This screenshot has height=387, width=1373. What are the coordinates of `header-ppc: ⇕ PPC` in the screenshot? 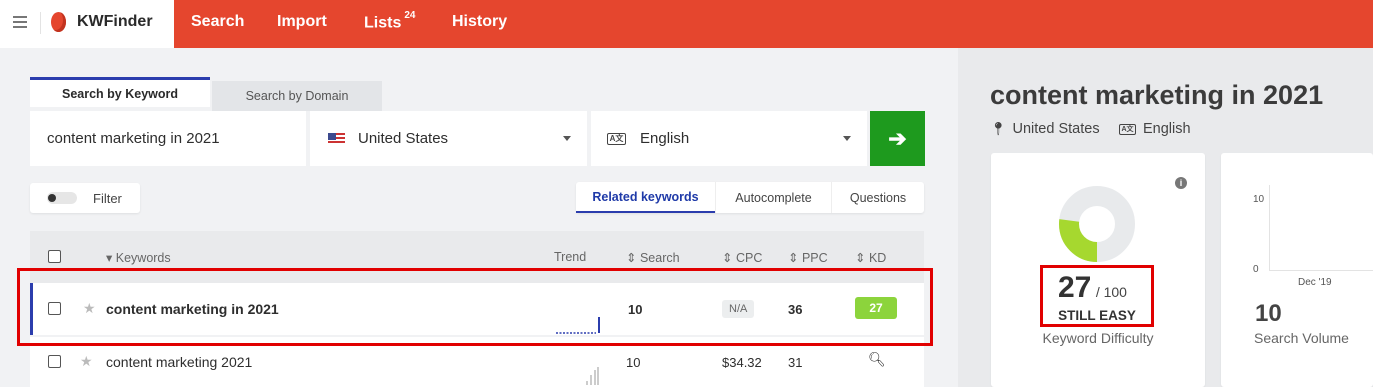 It's located at (808, 257).